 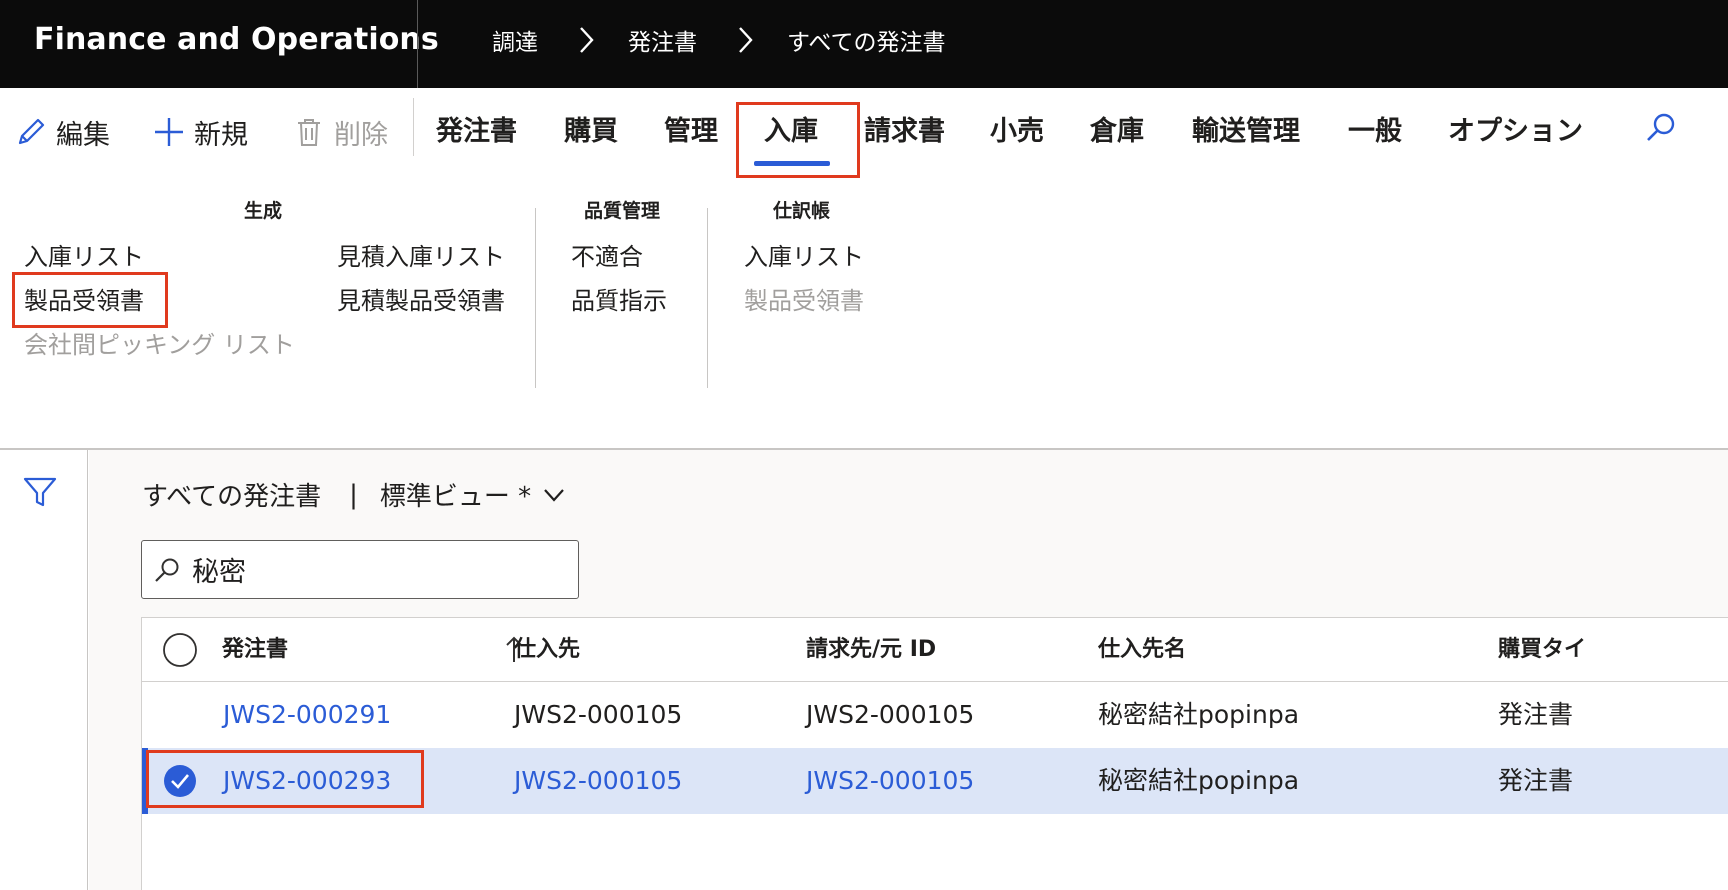 I want to click on edit-button: 編集, so click(x=62, y=132).